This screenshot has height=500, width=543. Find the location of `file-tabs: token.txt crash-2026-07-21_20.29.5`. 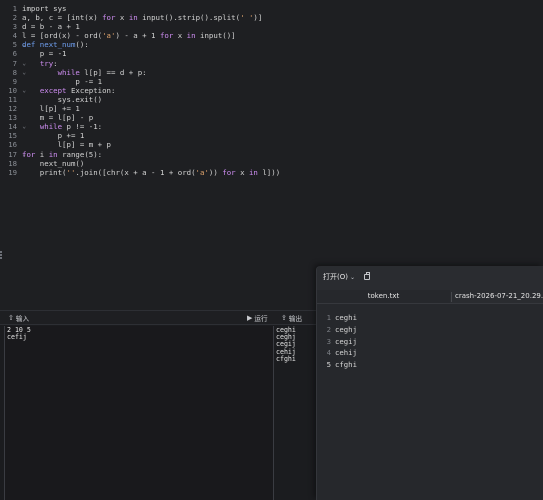

file-tabs: token.txt crash-2026-07-21_20.29.5 is located at coordinates (430, 296).